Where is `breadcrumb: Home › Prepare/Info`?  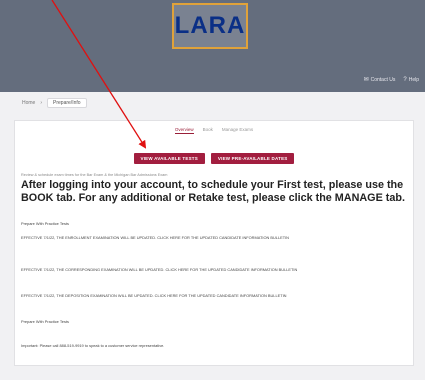
breadcrumb: Home › Prepare/Info is located at coordinates (54, 103).